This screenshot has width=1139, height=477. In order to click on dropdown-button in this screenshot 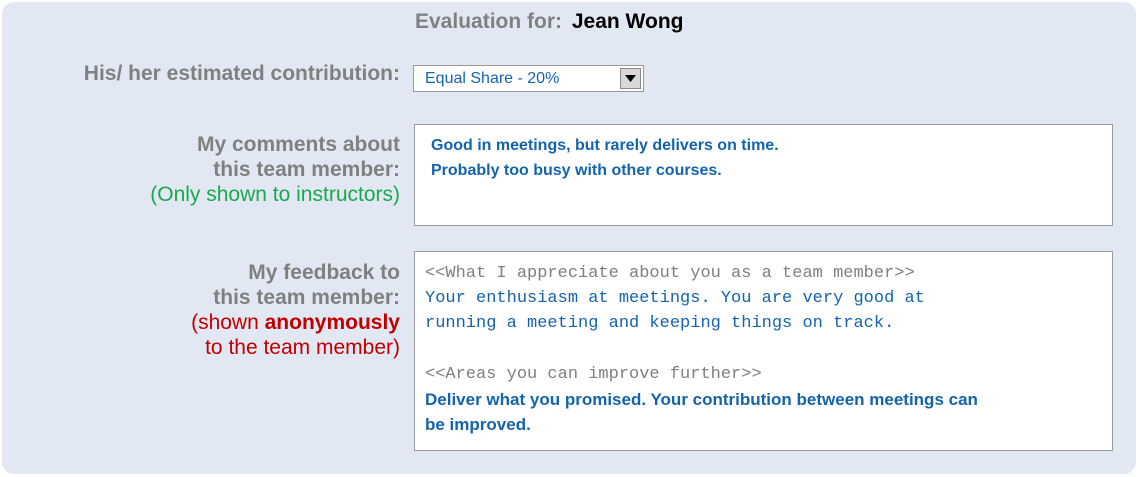, I will do `click(630, 78)`.